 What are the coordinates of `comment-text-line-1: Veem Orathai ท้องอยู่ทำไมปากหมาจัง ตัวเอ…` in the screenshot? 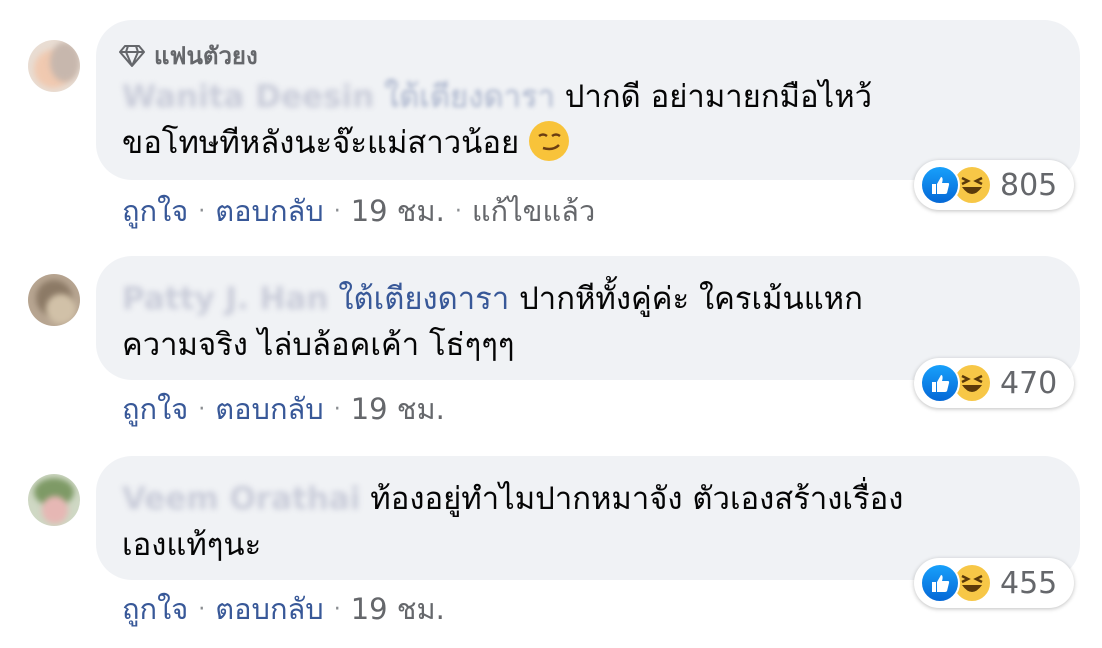 It's located at (512, 499).